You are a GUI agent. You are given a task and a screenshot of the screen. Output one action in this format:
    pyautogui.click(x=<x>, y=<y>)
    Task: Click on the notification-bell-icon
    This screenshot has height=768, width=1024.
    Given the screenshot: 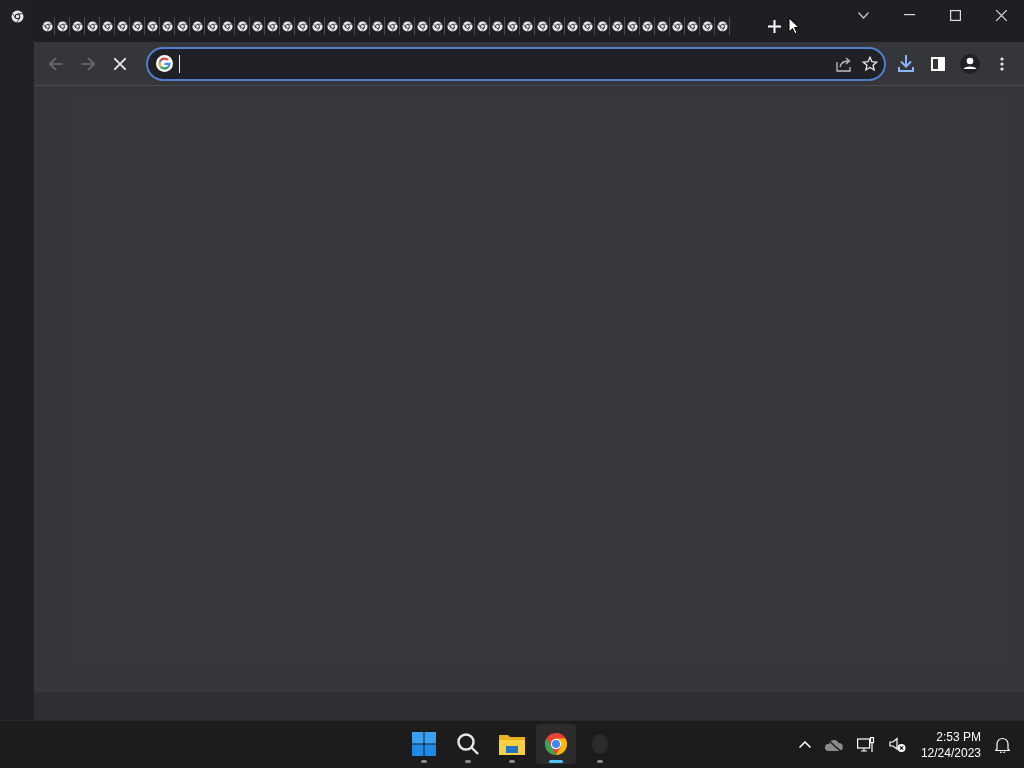 What is the action you would take?
    pyautogui.click(x=1002, y=744)
    